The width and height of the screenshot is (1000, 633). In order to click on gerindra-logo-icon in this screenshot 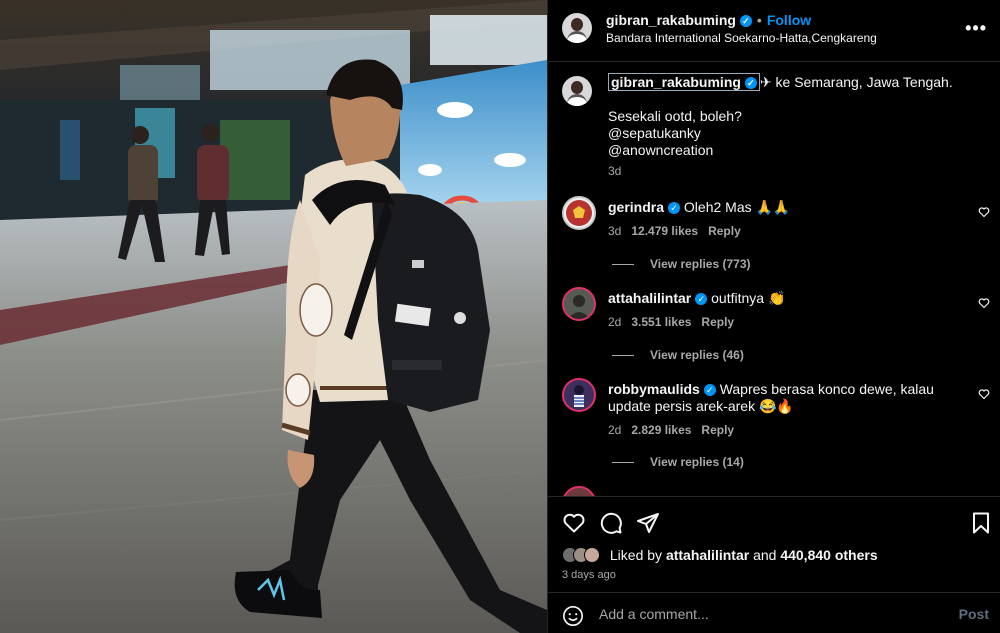, I will do `click(579, 213)`.